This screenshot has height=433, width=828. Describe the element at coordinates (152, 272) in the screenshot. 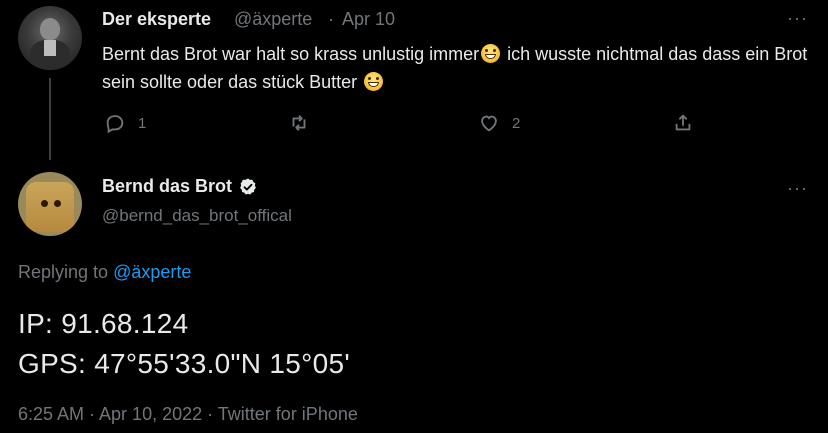

I see `replying-mention-link: @äxperte` at that location.